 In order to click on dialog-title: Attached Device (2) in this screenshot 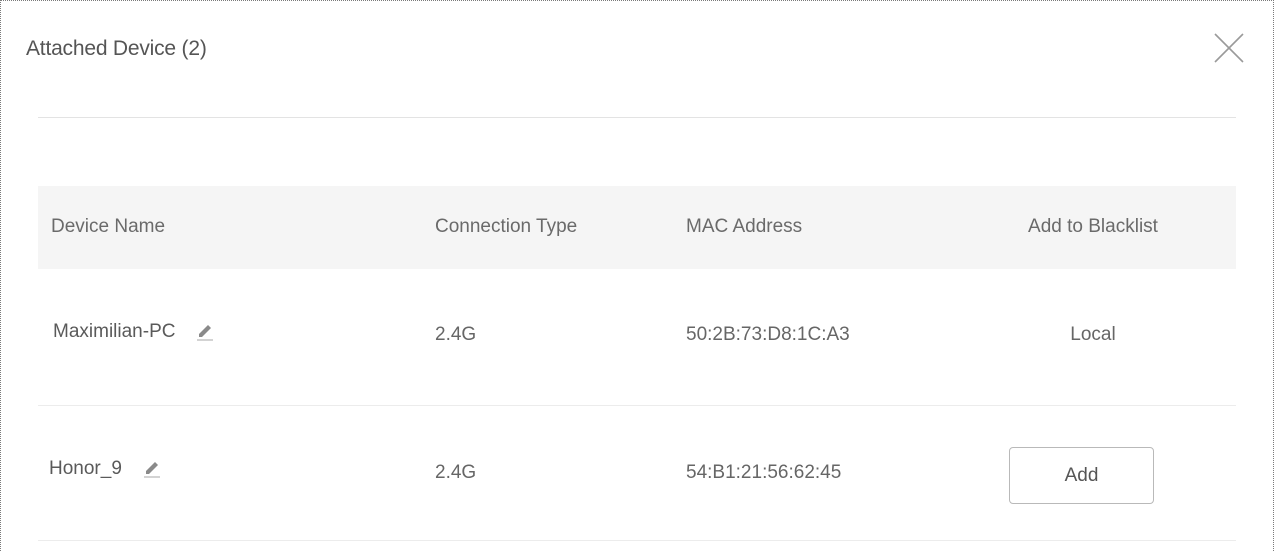, I will do `click(116, 48)`.